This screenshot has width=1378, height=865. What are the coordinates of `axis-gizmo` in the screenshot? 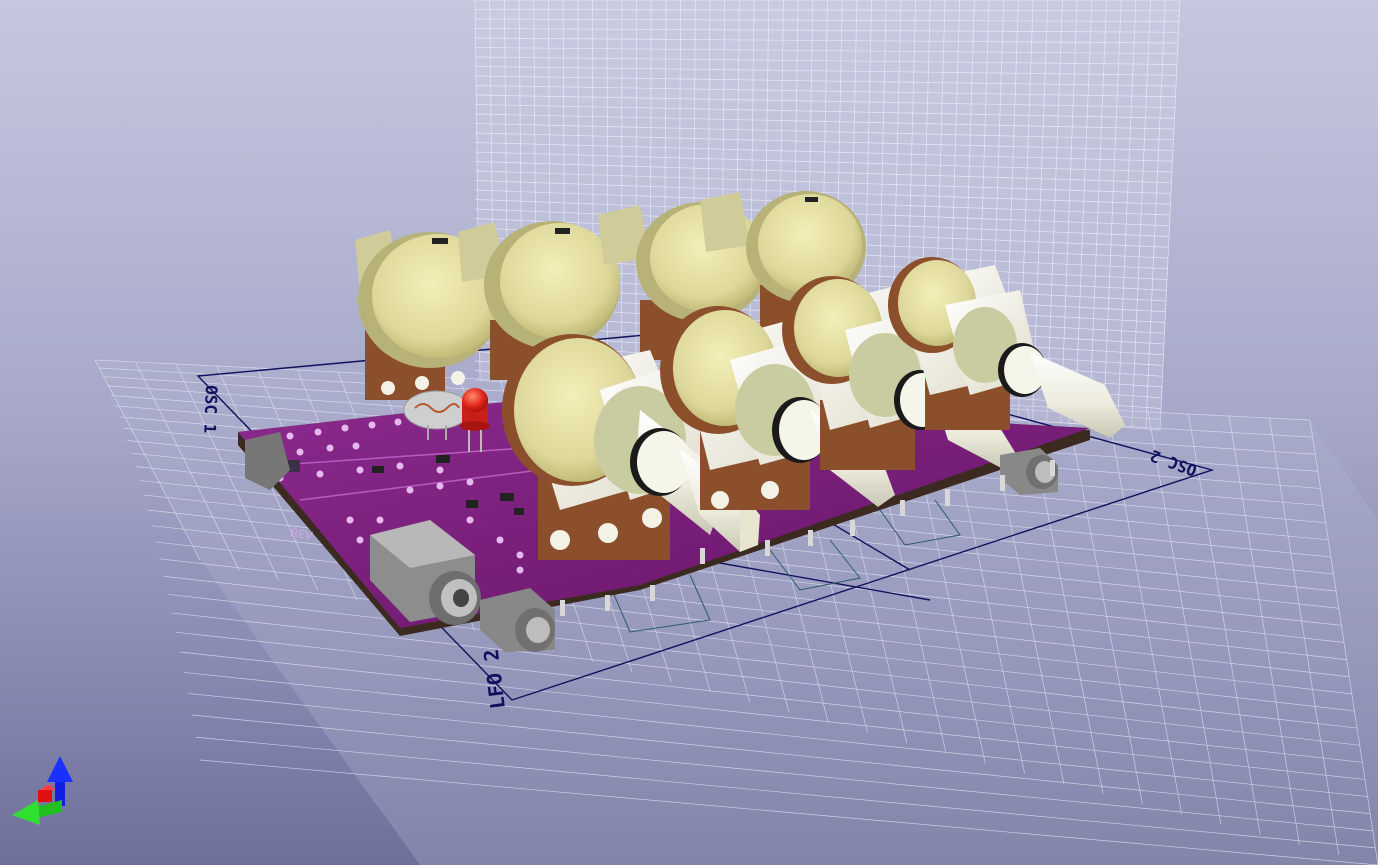 It's located at (42, 790).